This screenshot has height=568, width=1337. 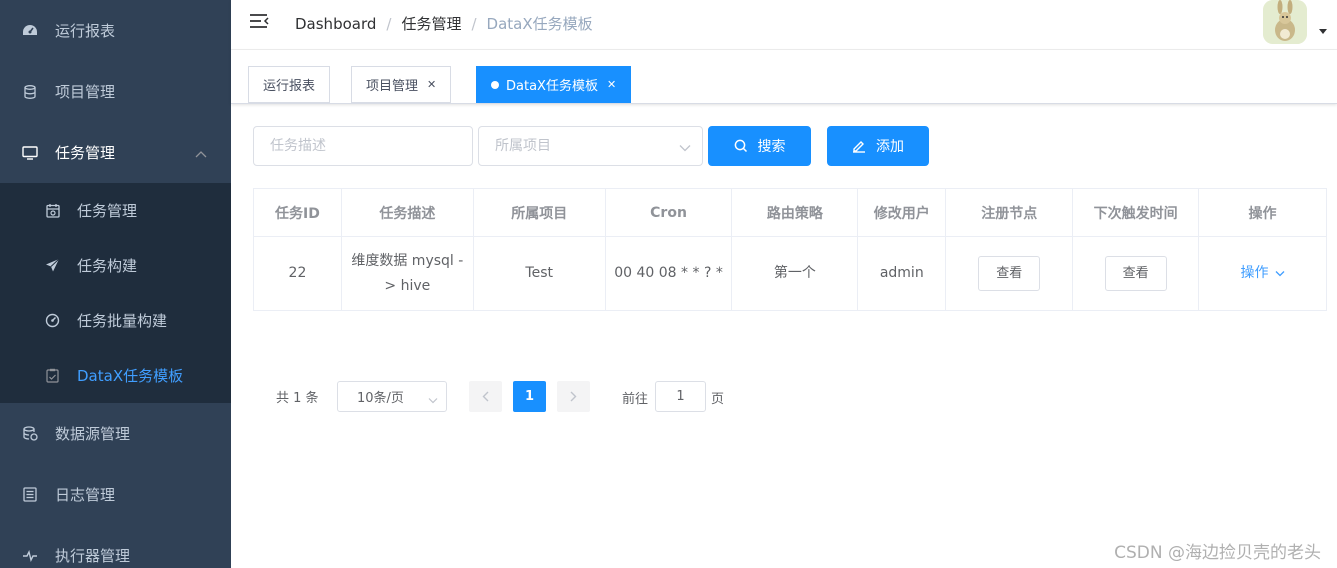 What do you see at coordinates (52, 375) in the screenshot?
I see `clipboard-icon` at bounding box center [52, 375].